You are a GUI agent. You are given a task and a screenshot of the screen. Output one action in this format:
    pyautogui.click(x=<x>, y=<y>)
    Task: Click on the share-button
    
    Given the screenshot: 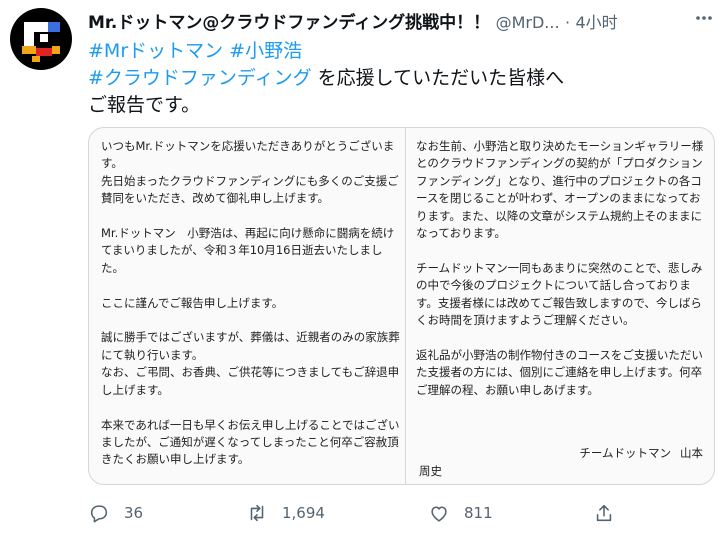 What is the action you would take?
    pyautogui.click(x=611, y=513)
    